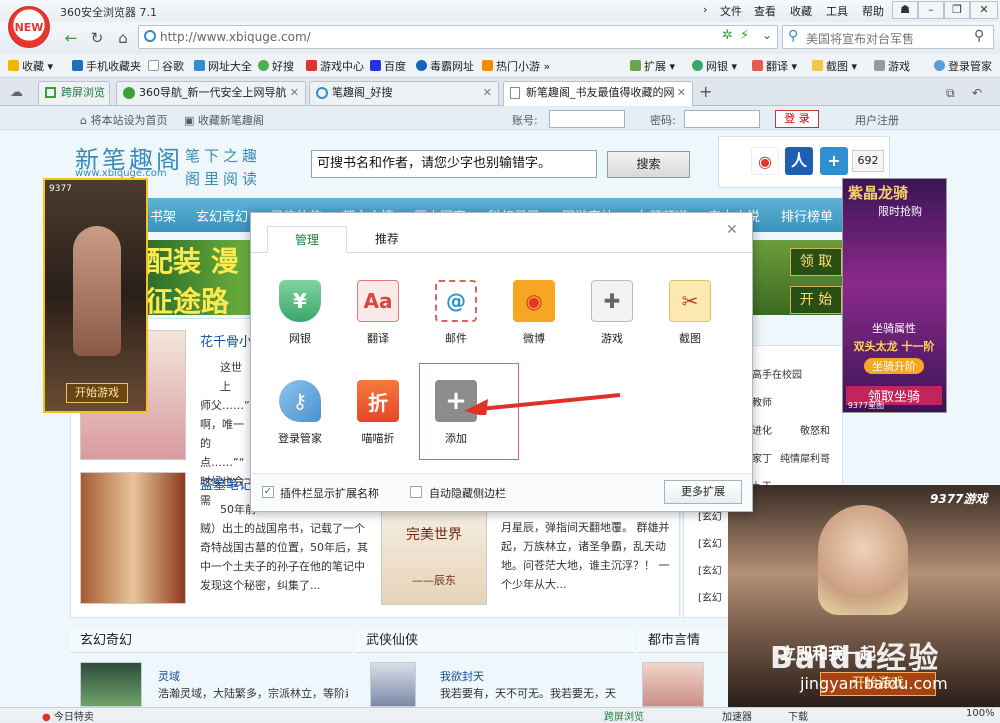 This screenshot has width=1000, height=723. What do you see at coordinates (200, 277) in the screenshot?
I see `game-banner-ad: 配装 漫征途路` at bounding box center [200, 277].